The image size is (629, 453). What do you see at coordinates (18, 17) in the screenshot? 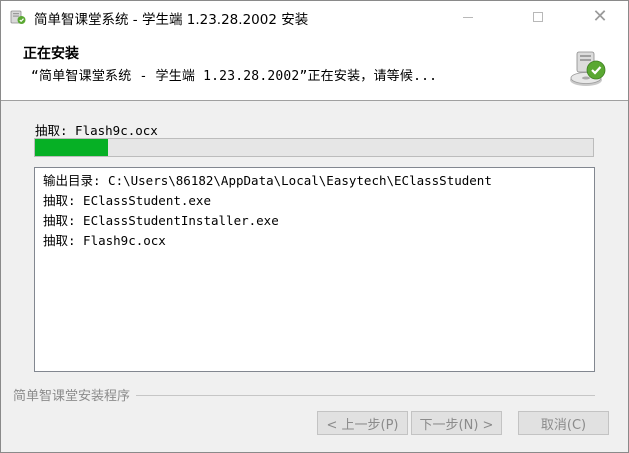
I see `installer-app-icon` at bounding box center [18, 17].